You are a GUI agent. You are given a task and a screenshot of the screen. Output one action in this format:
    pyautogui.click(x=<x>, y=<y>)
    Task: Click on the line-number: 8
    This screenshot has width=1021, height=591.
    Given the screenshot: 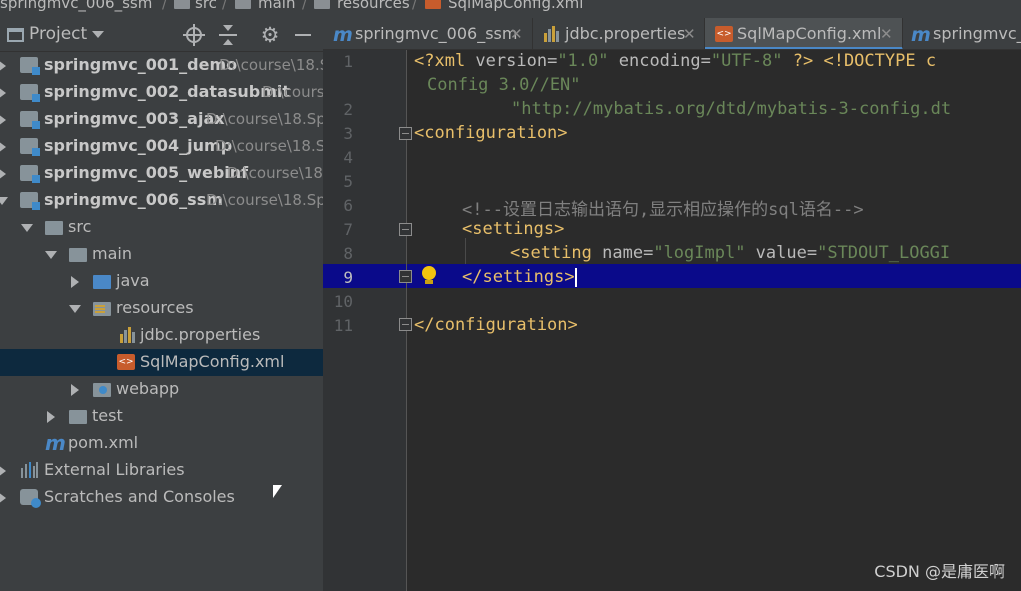 What is the action you would take?
    pyautogui.click(x=348, y=253)
    